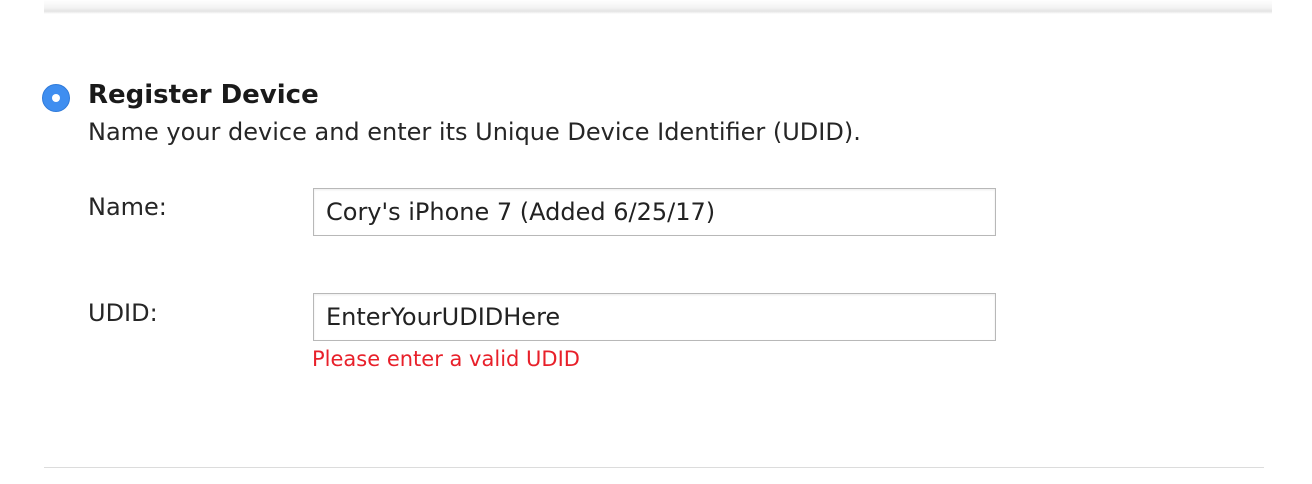 The height and width of the screenshot is (484, 1312). Describe the element at coordinates (654, 317) in the screenshot. I see `udid-input` at that location.